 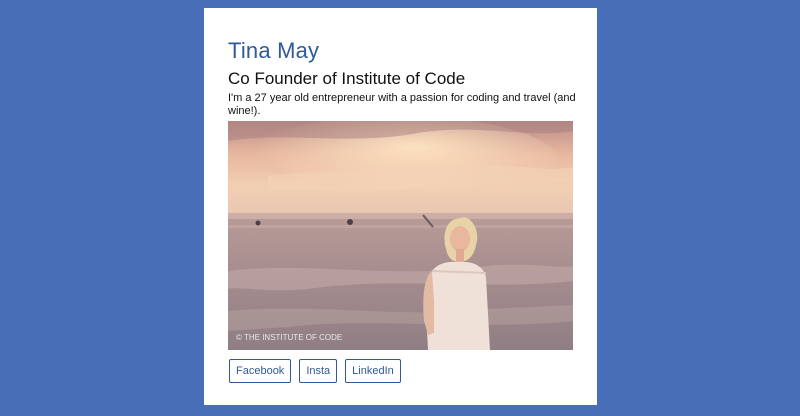 I want to click on facebook-button: Facebook, so click(x=260, y=371).